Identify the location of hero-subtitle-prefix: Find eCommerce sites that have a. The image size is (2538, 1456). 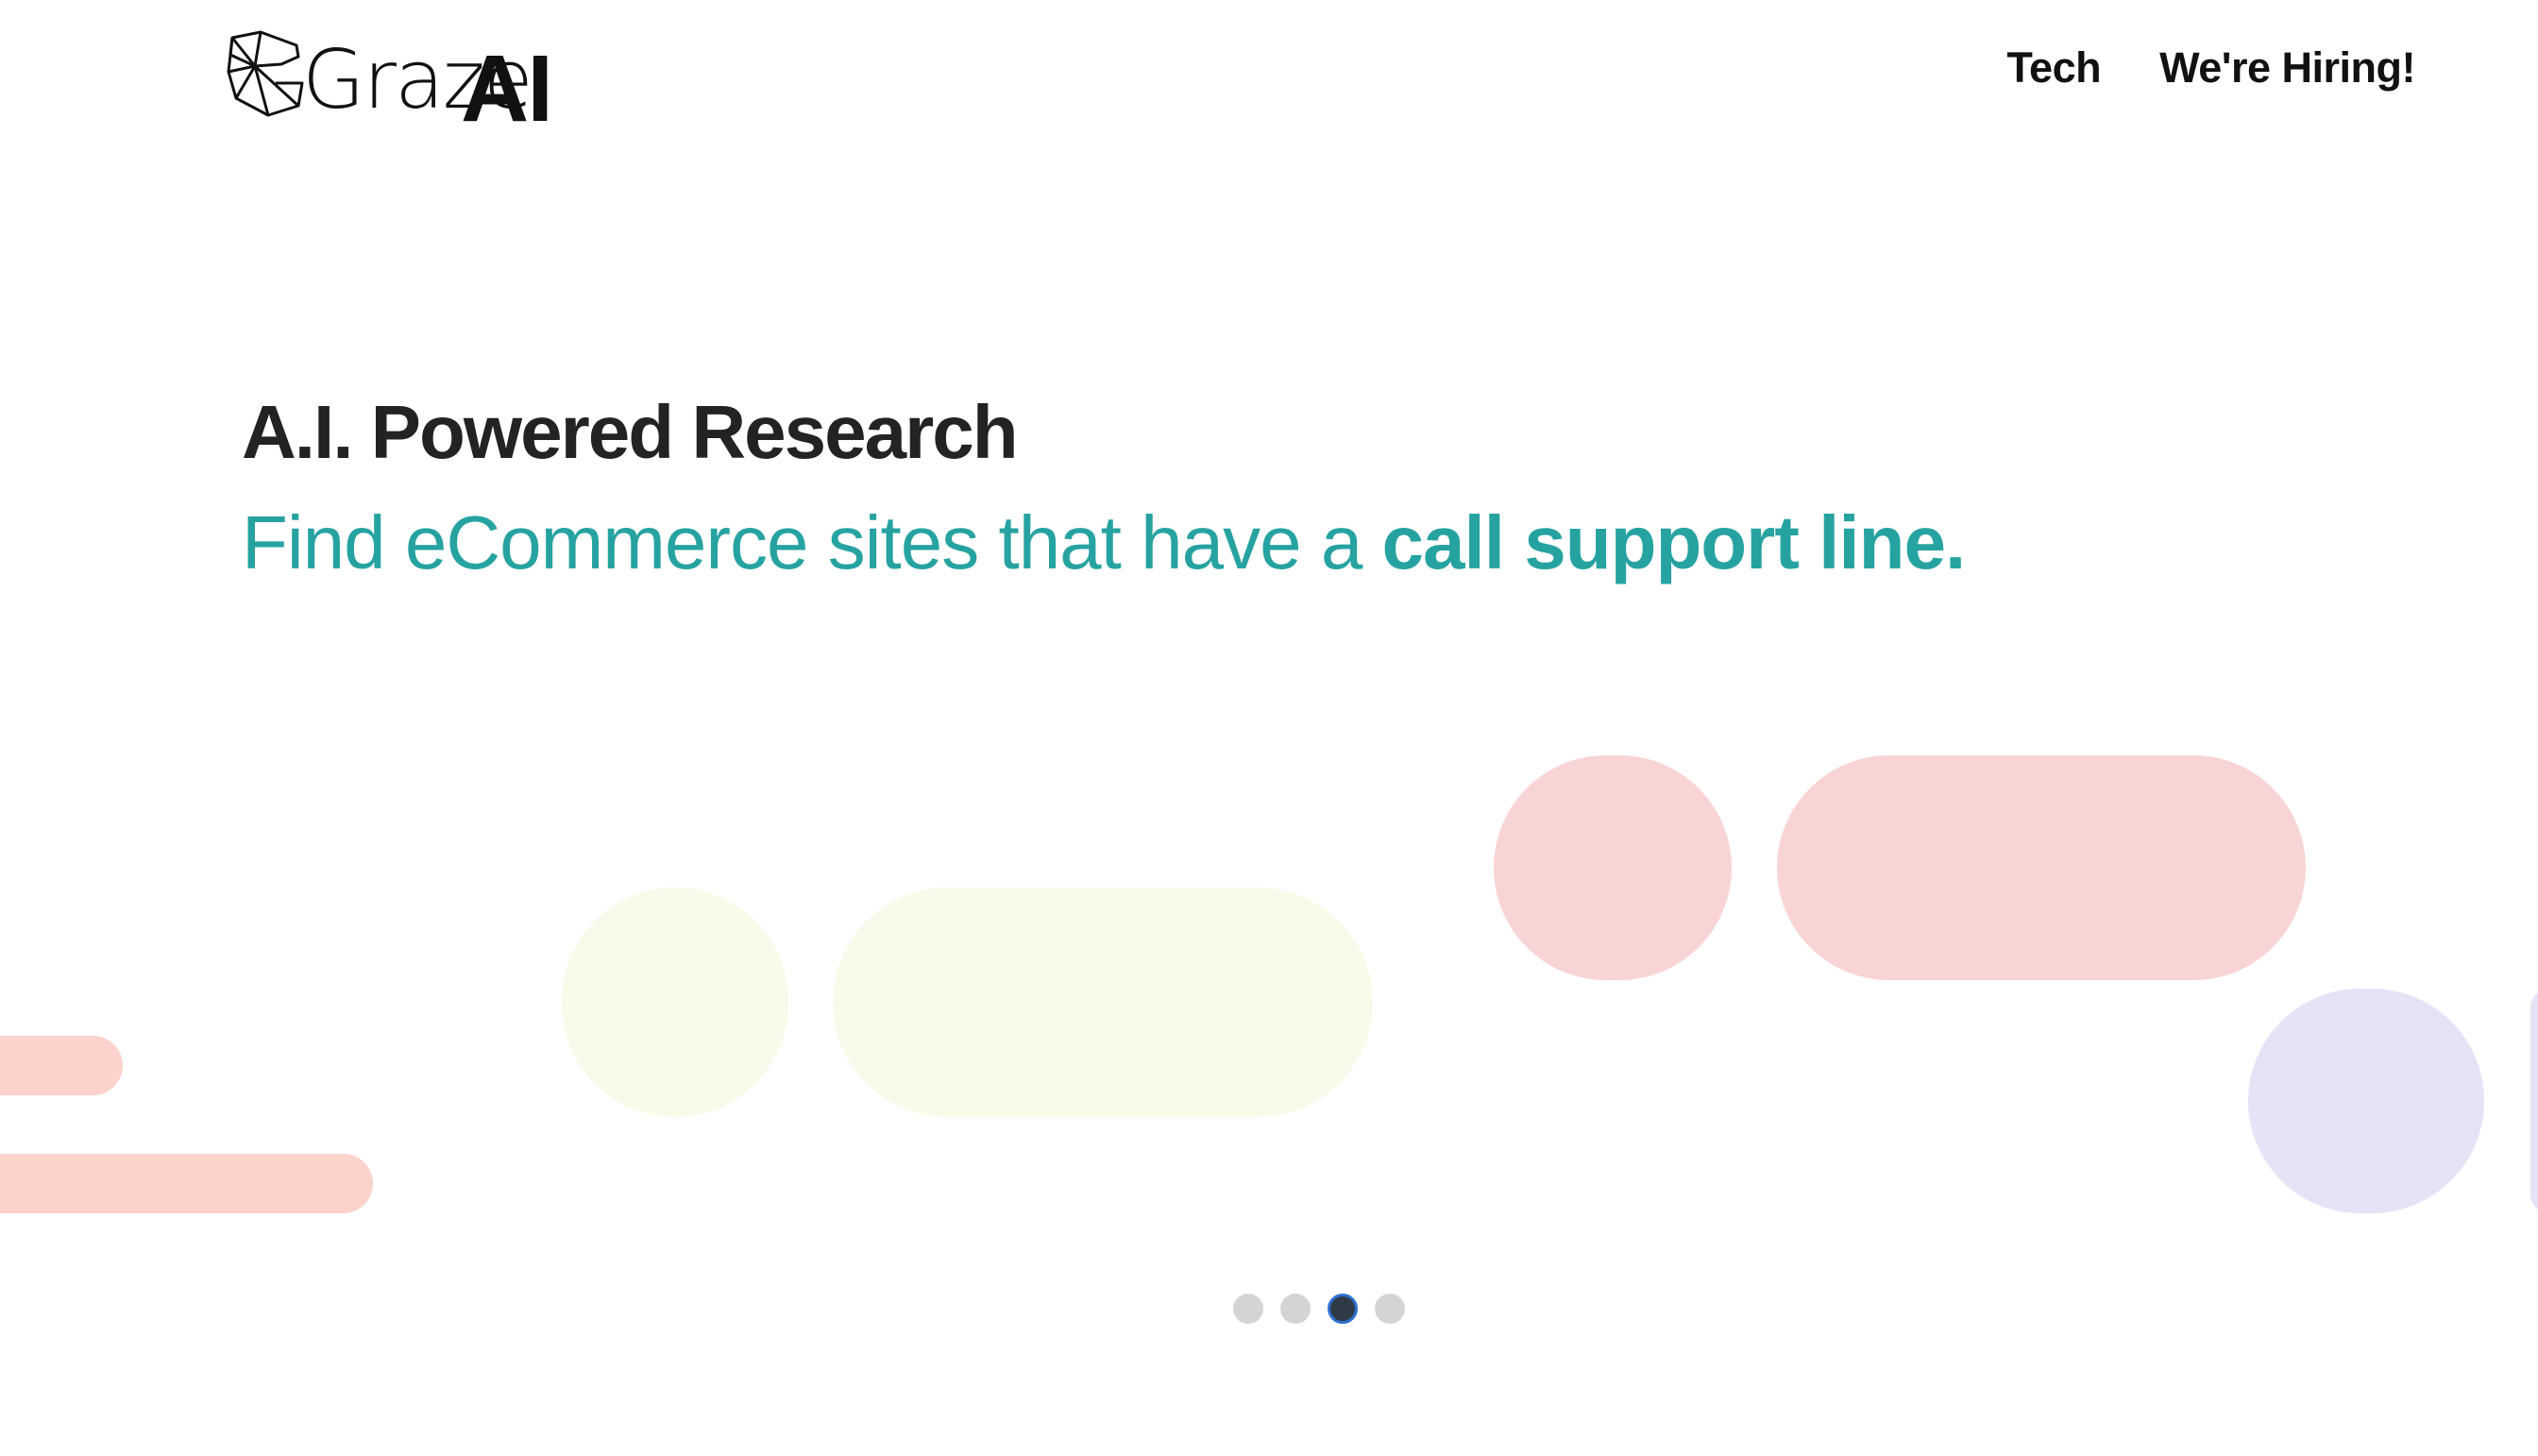
(812, 542).